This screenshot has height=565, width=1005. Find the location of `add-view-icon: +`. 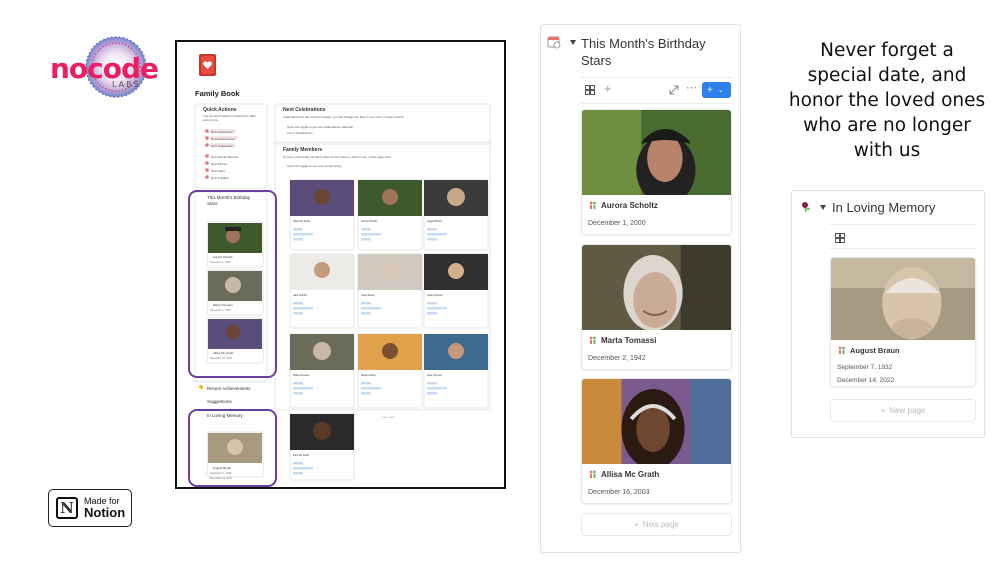

add-view-icon: + is located at coordinates (608, 88).